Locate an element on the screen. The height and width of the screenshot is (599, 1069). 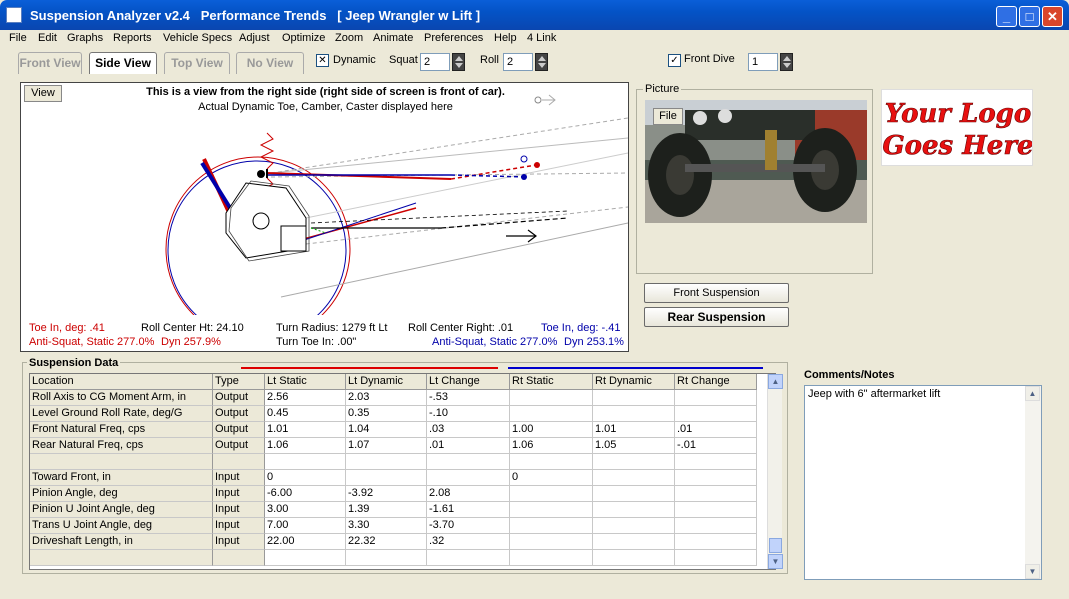
table-cell: 0 is located at coordinates (551, 478).